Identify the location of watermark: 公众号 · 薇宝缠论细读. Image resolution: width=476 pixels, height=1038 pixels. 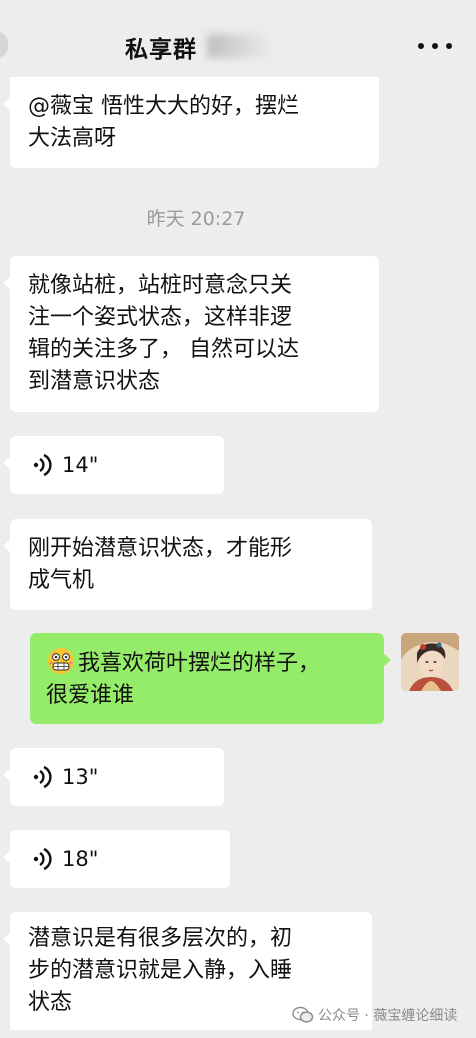
(374, 1015).